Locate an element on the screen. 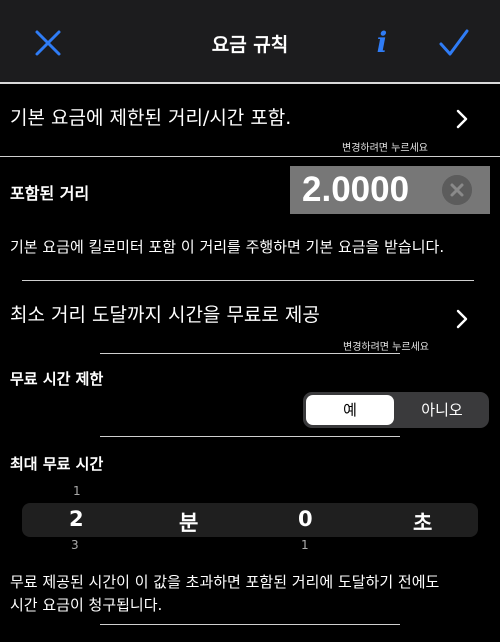 The width and height of the screenshot is (500, 642). clear-icon is located at coordinates (457, 190).